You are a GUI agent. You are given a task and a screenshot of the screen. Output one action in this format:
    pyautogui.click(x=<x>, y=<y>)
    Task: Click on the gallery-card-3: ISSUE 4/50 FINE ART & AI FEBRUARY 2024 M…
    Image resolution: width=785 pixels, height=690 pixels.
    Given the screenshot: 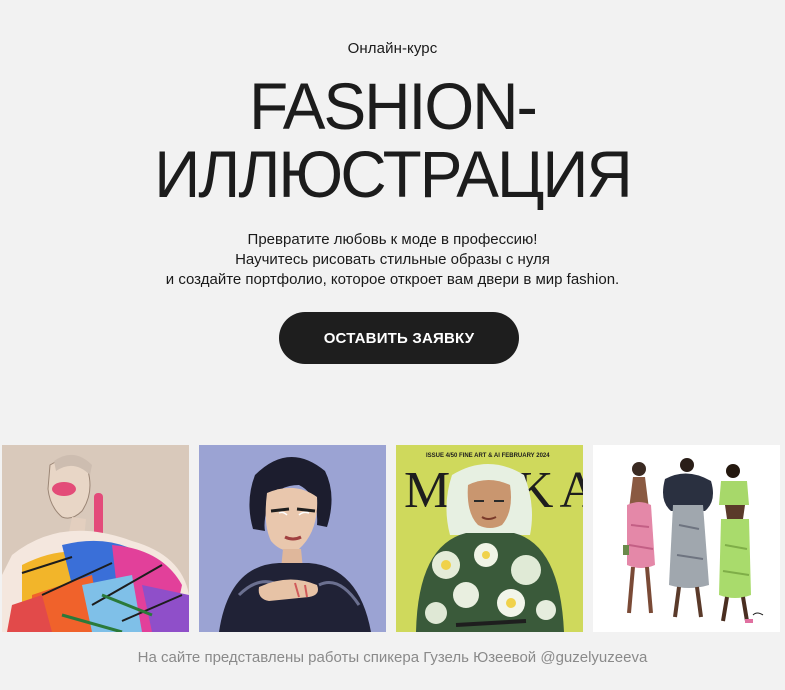 What is the action you would take?
    pyautogui.click(x=489, y=538)
    